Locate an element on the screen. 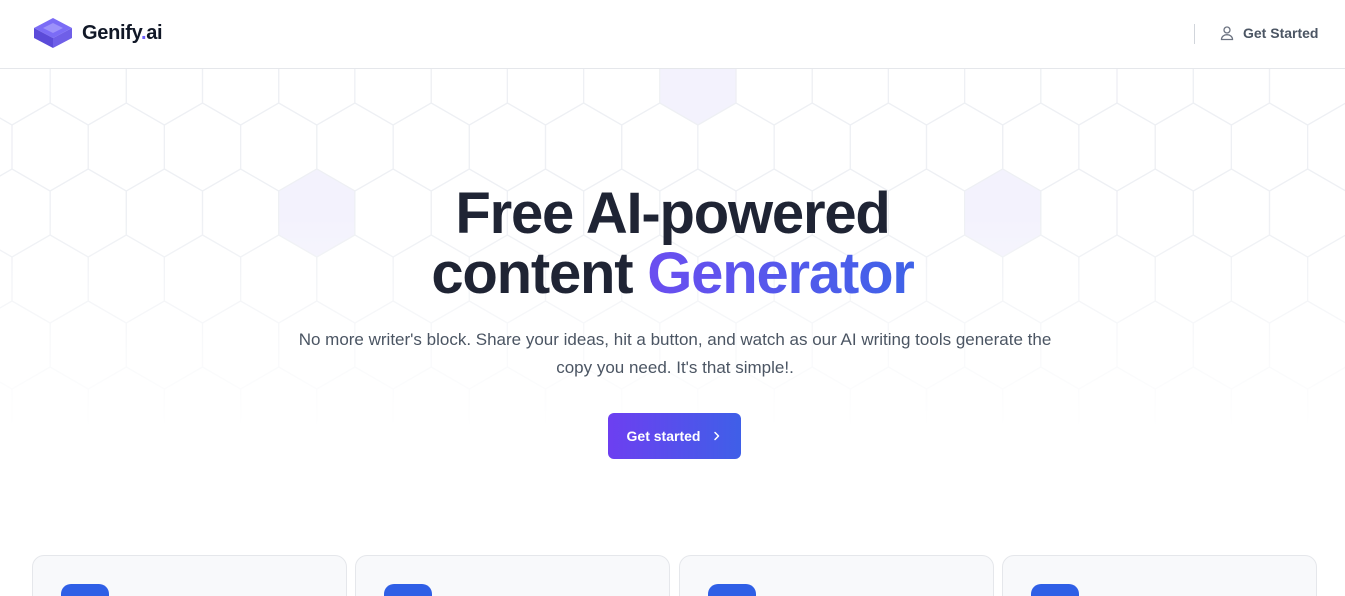 This screenshot has width=1345, height=596. headline-line2-prefix: content is located at coordinates (539, 273).